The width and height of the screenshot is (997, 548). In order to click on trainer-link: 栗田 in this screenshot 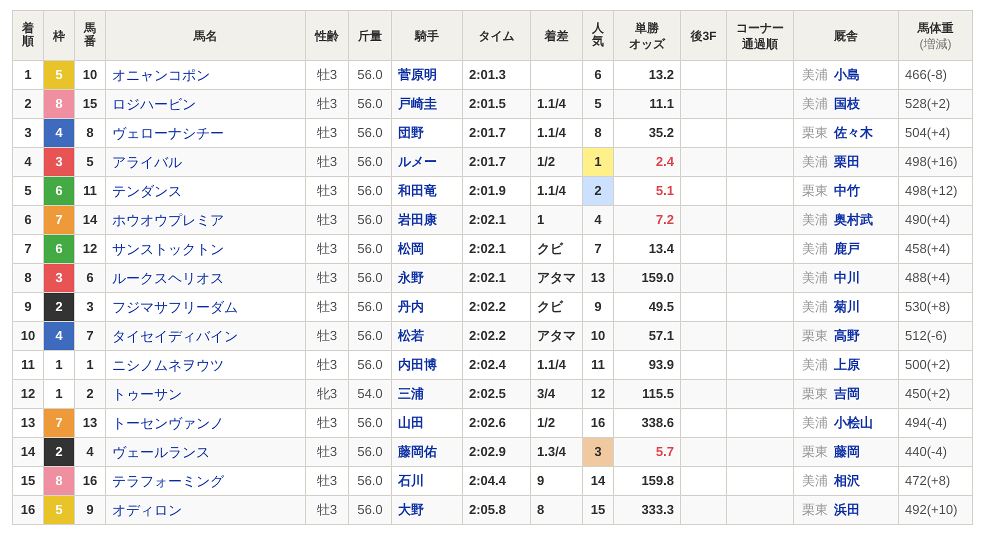, I will do `click(847, 162)`.